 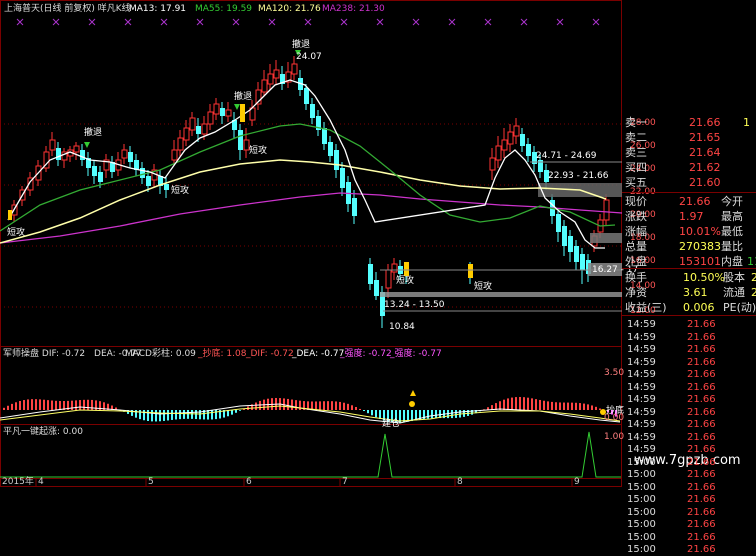 I want to click on low-price-label: 10.84, so click(x=402, y=327).